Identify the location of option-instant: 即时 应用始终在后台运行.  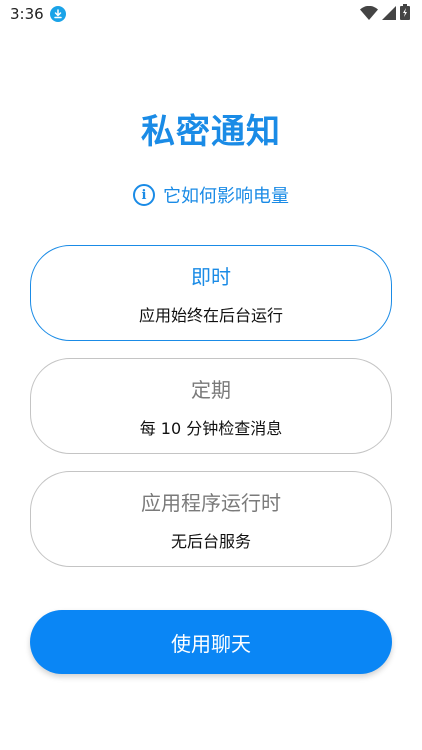
(211, 293).